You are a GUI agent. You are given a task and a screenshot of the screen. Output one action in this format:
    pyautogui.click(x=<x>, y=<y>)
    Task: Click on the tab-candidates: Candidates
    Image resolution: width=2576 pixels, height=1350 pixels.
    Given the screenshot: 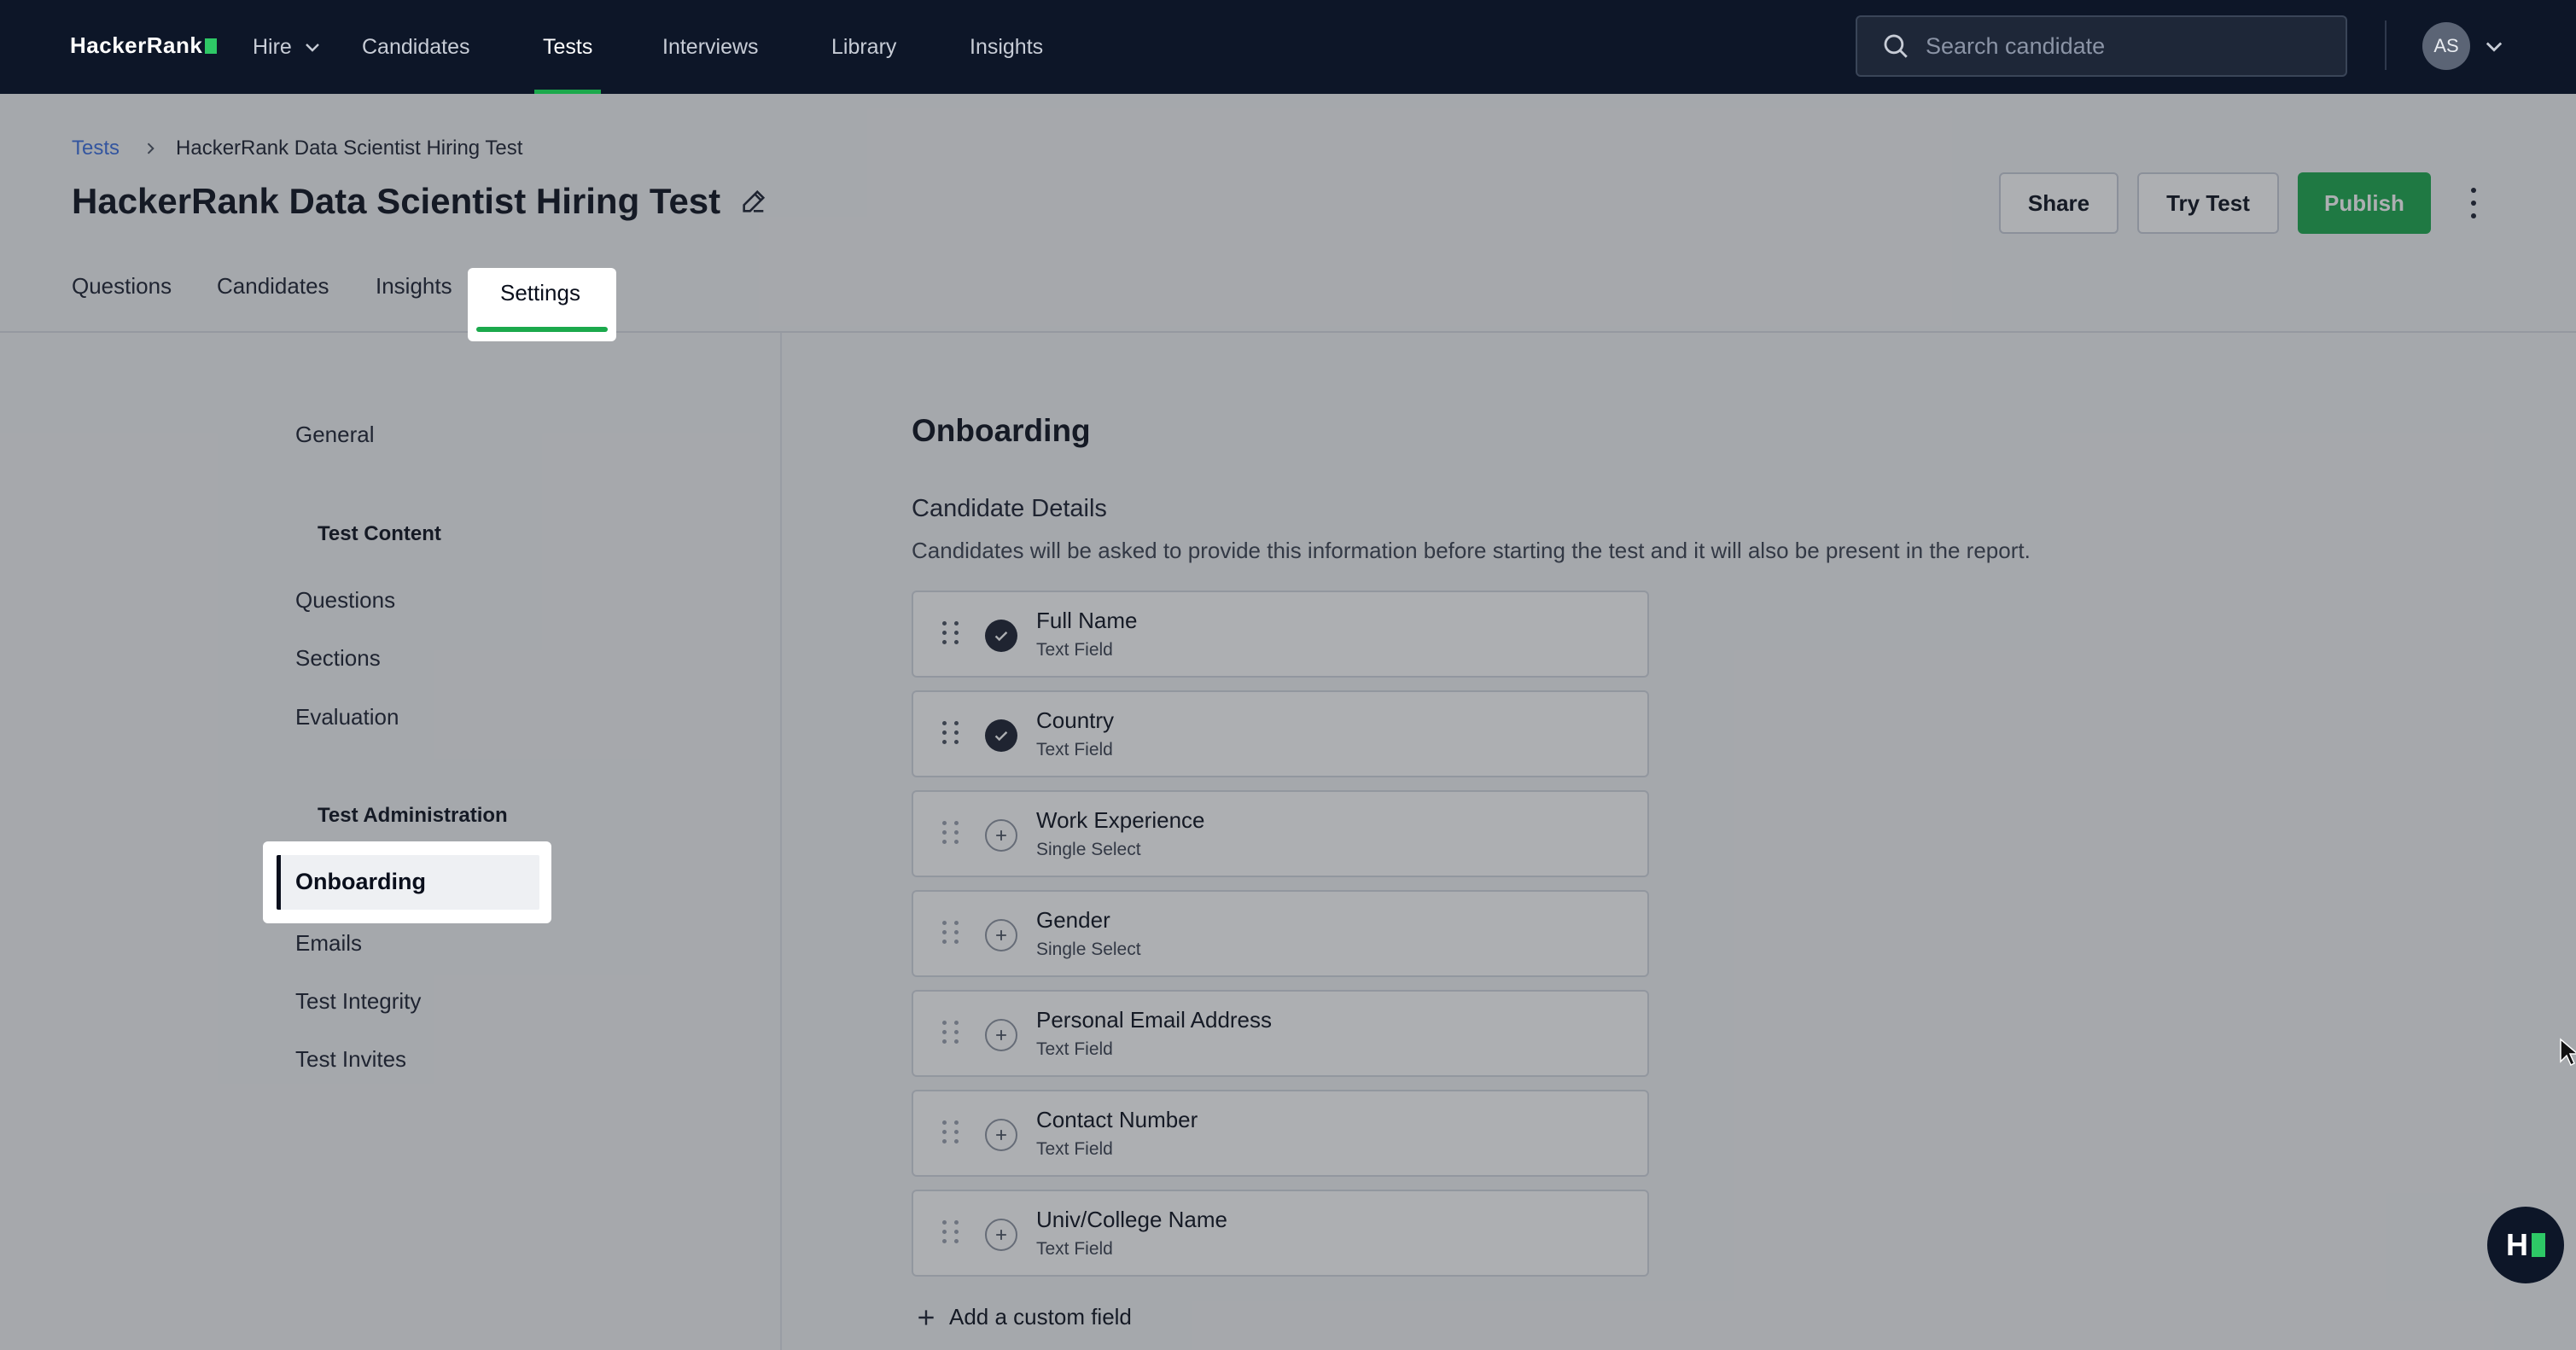 What is the action you would take?
    pyautogui.click(x=273, y=286)
    